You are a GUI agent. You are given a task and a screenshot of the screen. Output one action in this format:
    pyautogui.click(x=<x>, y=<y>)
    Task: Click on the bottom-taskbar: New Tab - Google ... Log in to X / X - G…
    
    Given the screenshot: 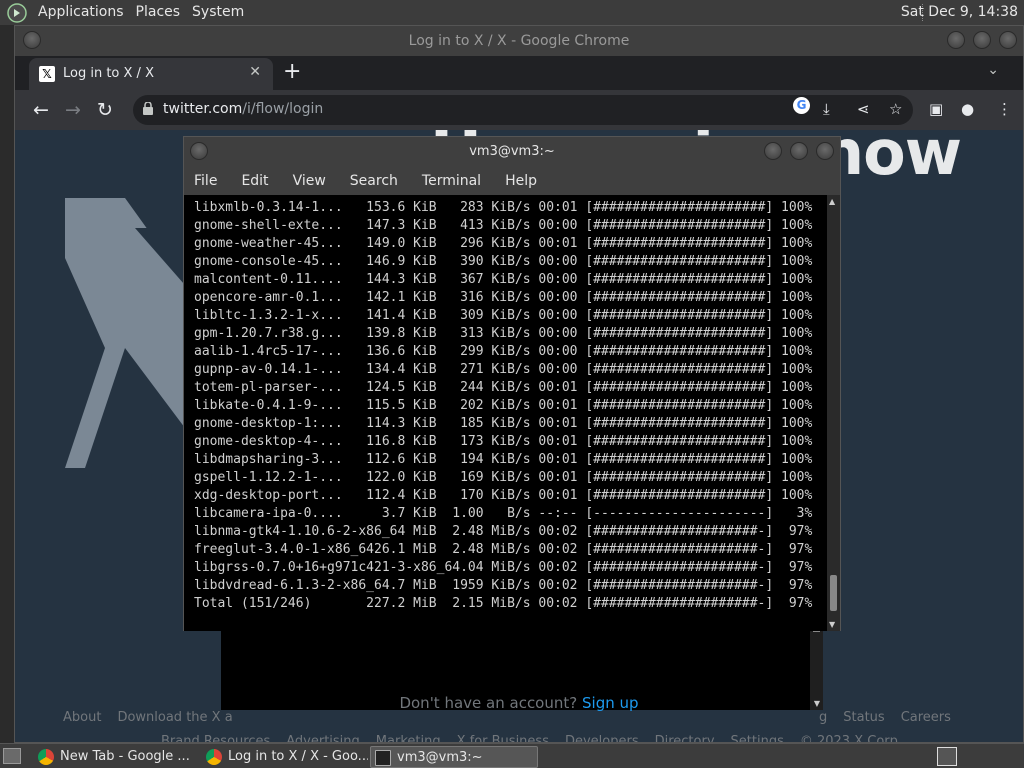 What is the action you would take?
    pyautogui.click(x=512, y=755)
    